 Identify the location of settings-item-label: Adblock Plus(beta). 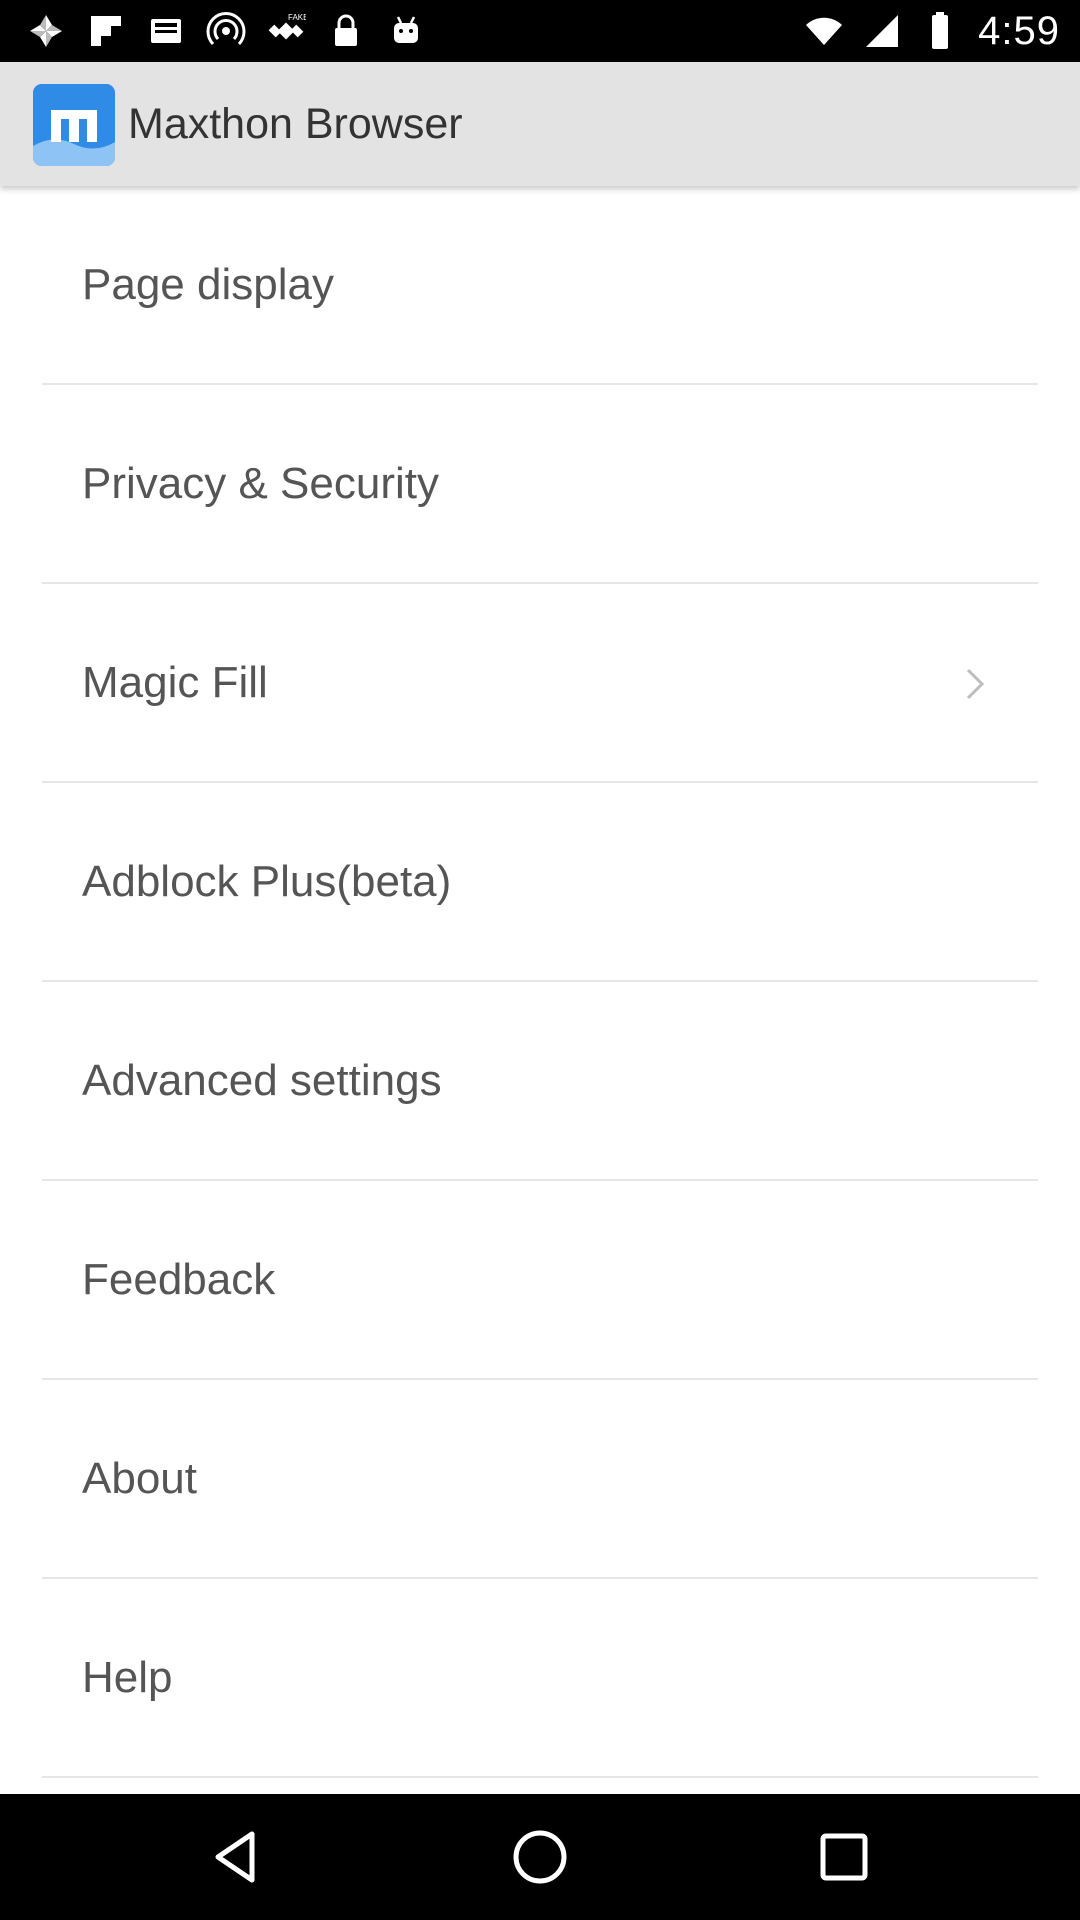
(267, 881).